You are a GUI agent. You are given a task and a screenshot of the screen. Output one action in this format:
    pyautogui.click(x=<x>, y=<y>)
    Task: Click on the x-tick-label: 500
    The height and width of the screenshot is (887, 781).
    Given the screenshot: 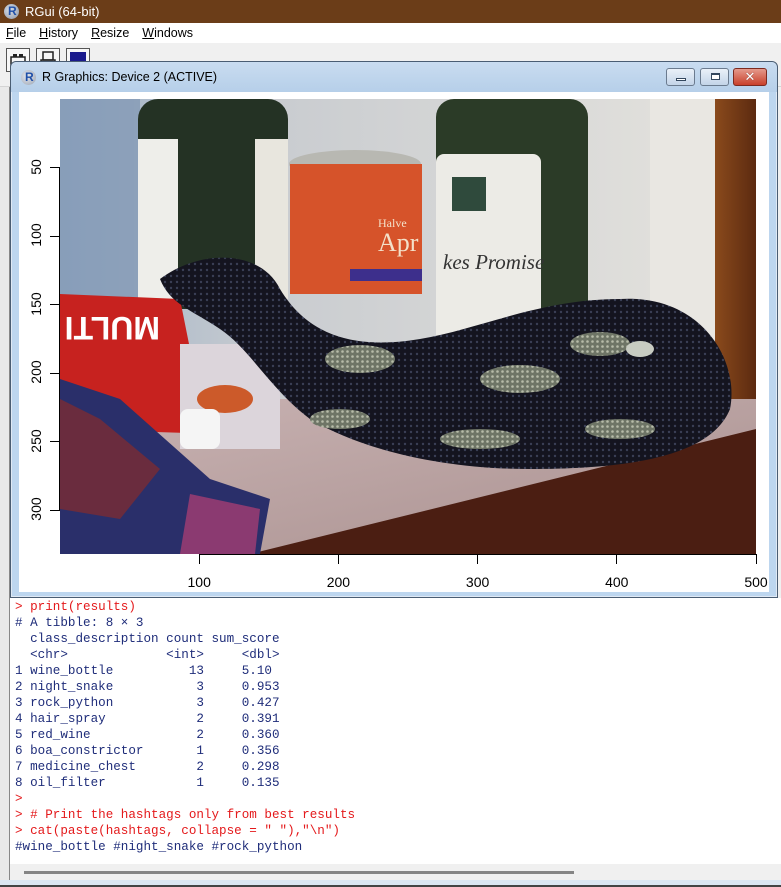 What is the action you would take?
    pyautogui.click(x=756, y=582)
    